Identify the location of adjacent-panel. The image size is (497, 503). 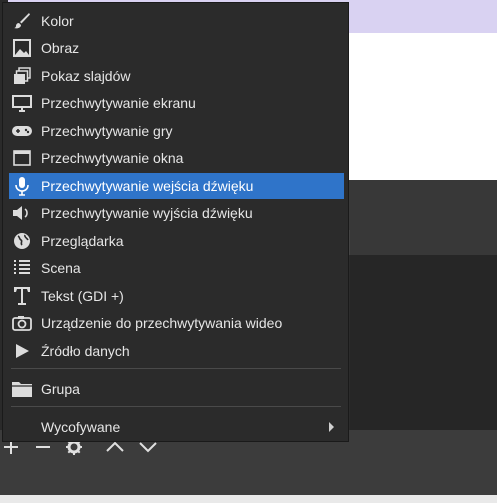
(423, 342).